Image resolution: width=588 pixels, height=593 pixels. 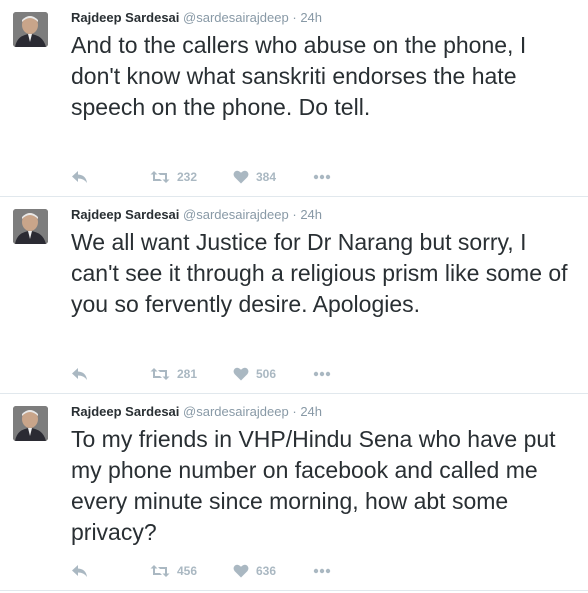 I want to click on like-count: 506, so click(x=266, y=374).